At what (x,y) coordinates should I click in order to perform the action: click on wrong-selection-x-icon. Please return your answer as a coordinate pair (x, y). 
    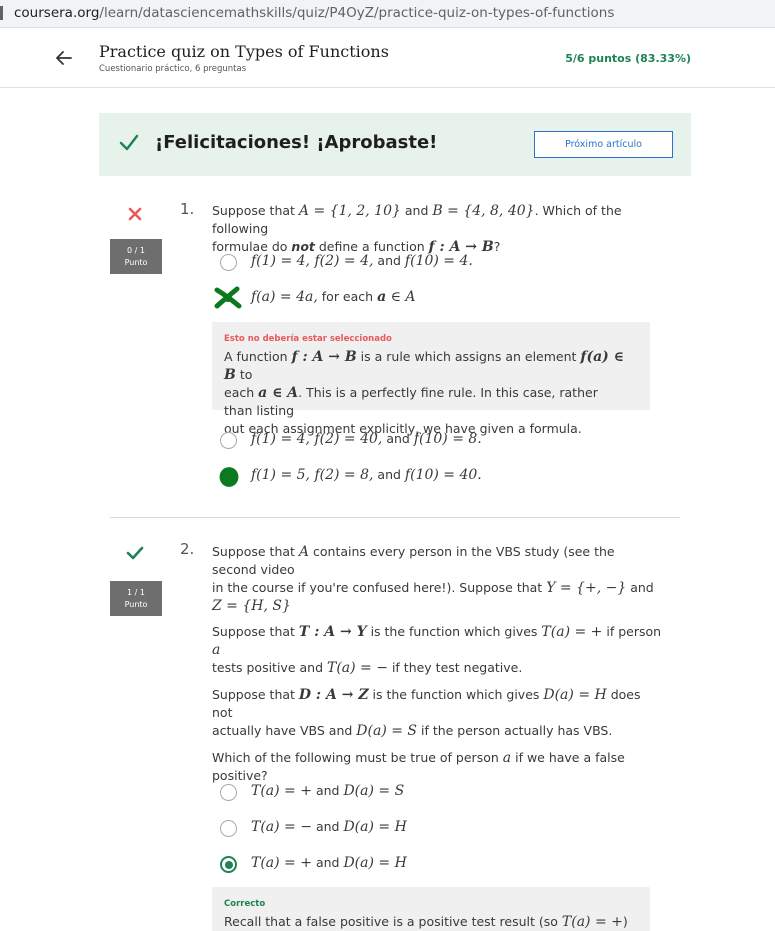
    Looking at the image, I should click on (228, 297).